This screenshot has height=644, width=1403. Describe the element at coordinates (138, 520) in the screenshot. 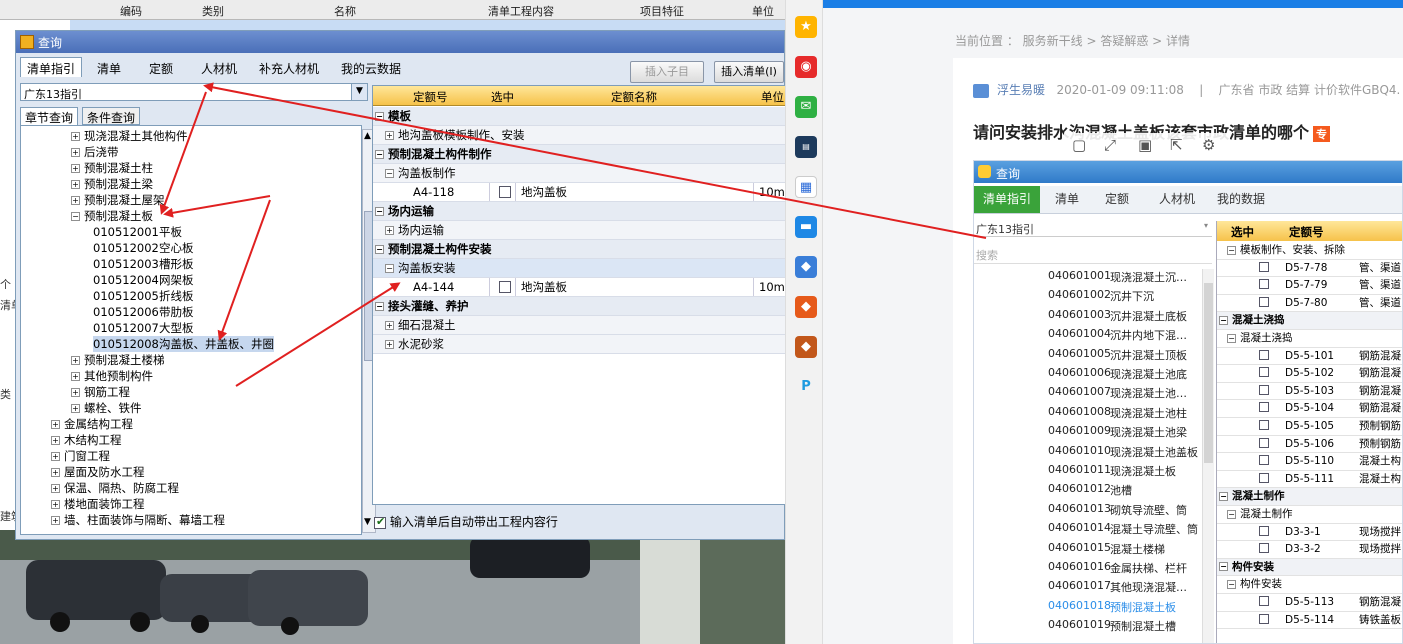

I see `tree-node: + 墙、柱面装饰与隔断、幕墙工程` at that location.